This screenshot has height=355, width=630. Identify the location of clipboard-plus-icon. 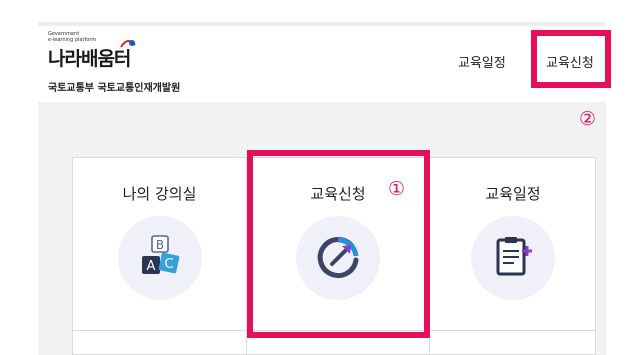
(514, 256).